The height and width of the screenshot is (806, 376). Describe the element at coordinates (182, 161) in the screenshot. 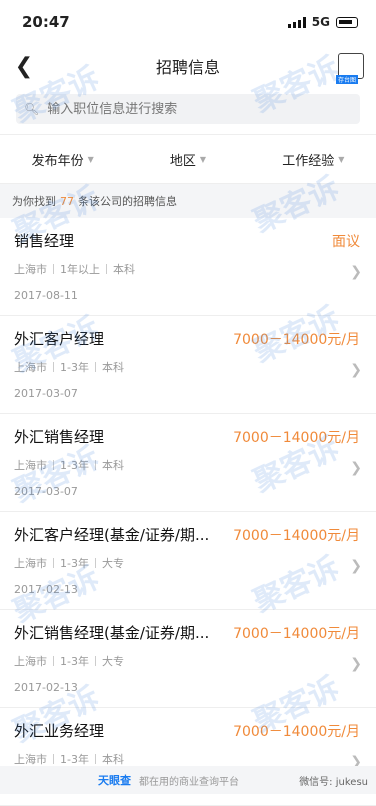

I see `filter-region-label: 地区` at that location.